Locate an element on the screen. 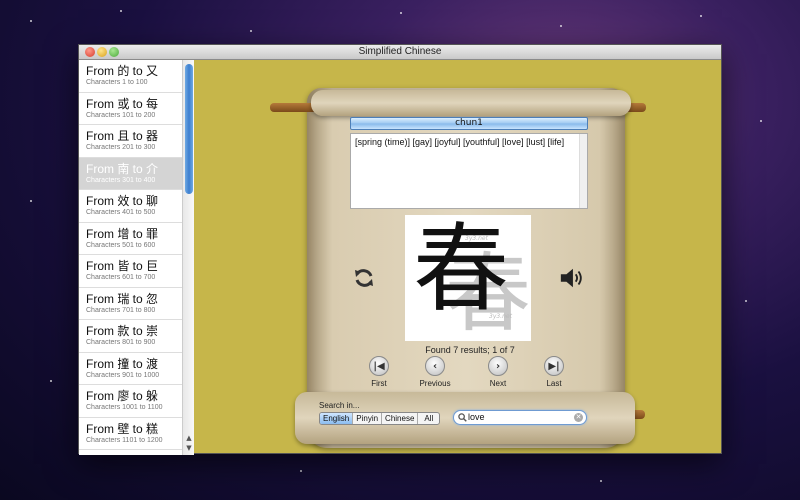 This screenshot has width=800, height=500. list-item: From 壁 to 糕 Characters 1101 to 1200 is located at coordinates (136, 433).